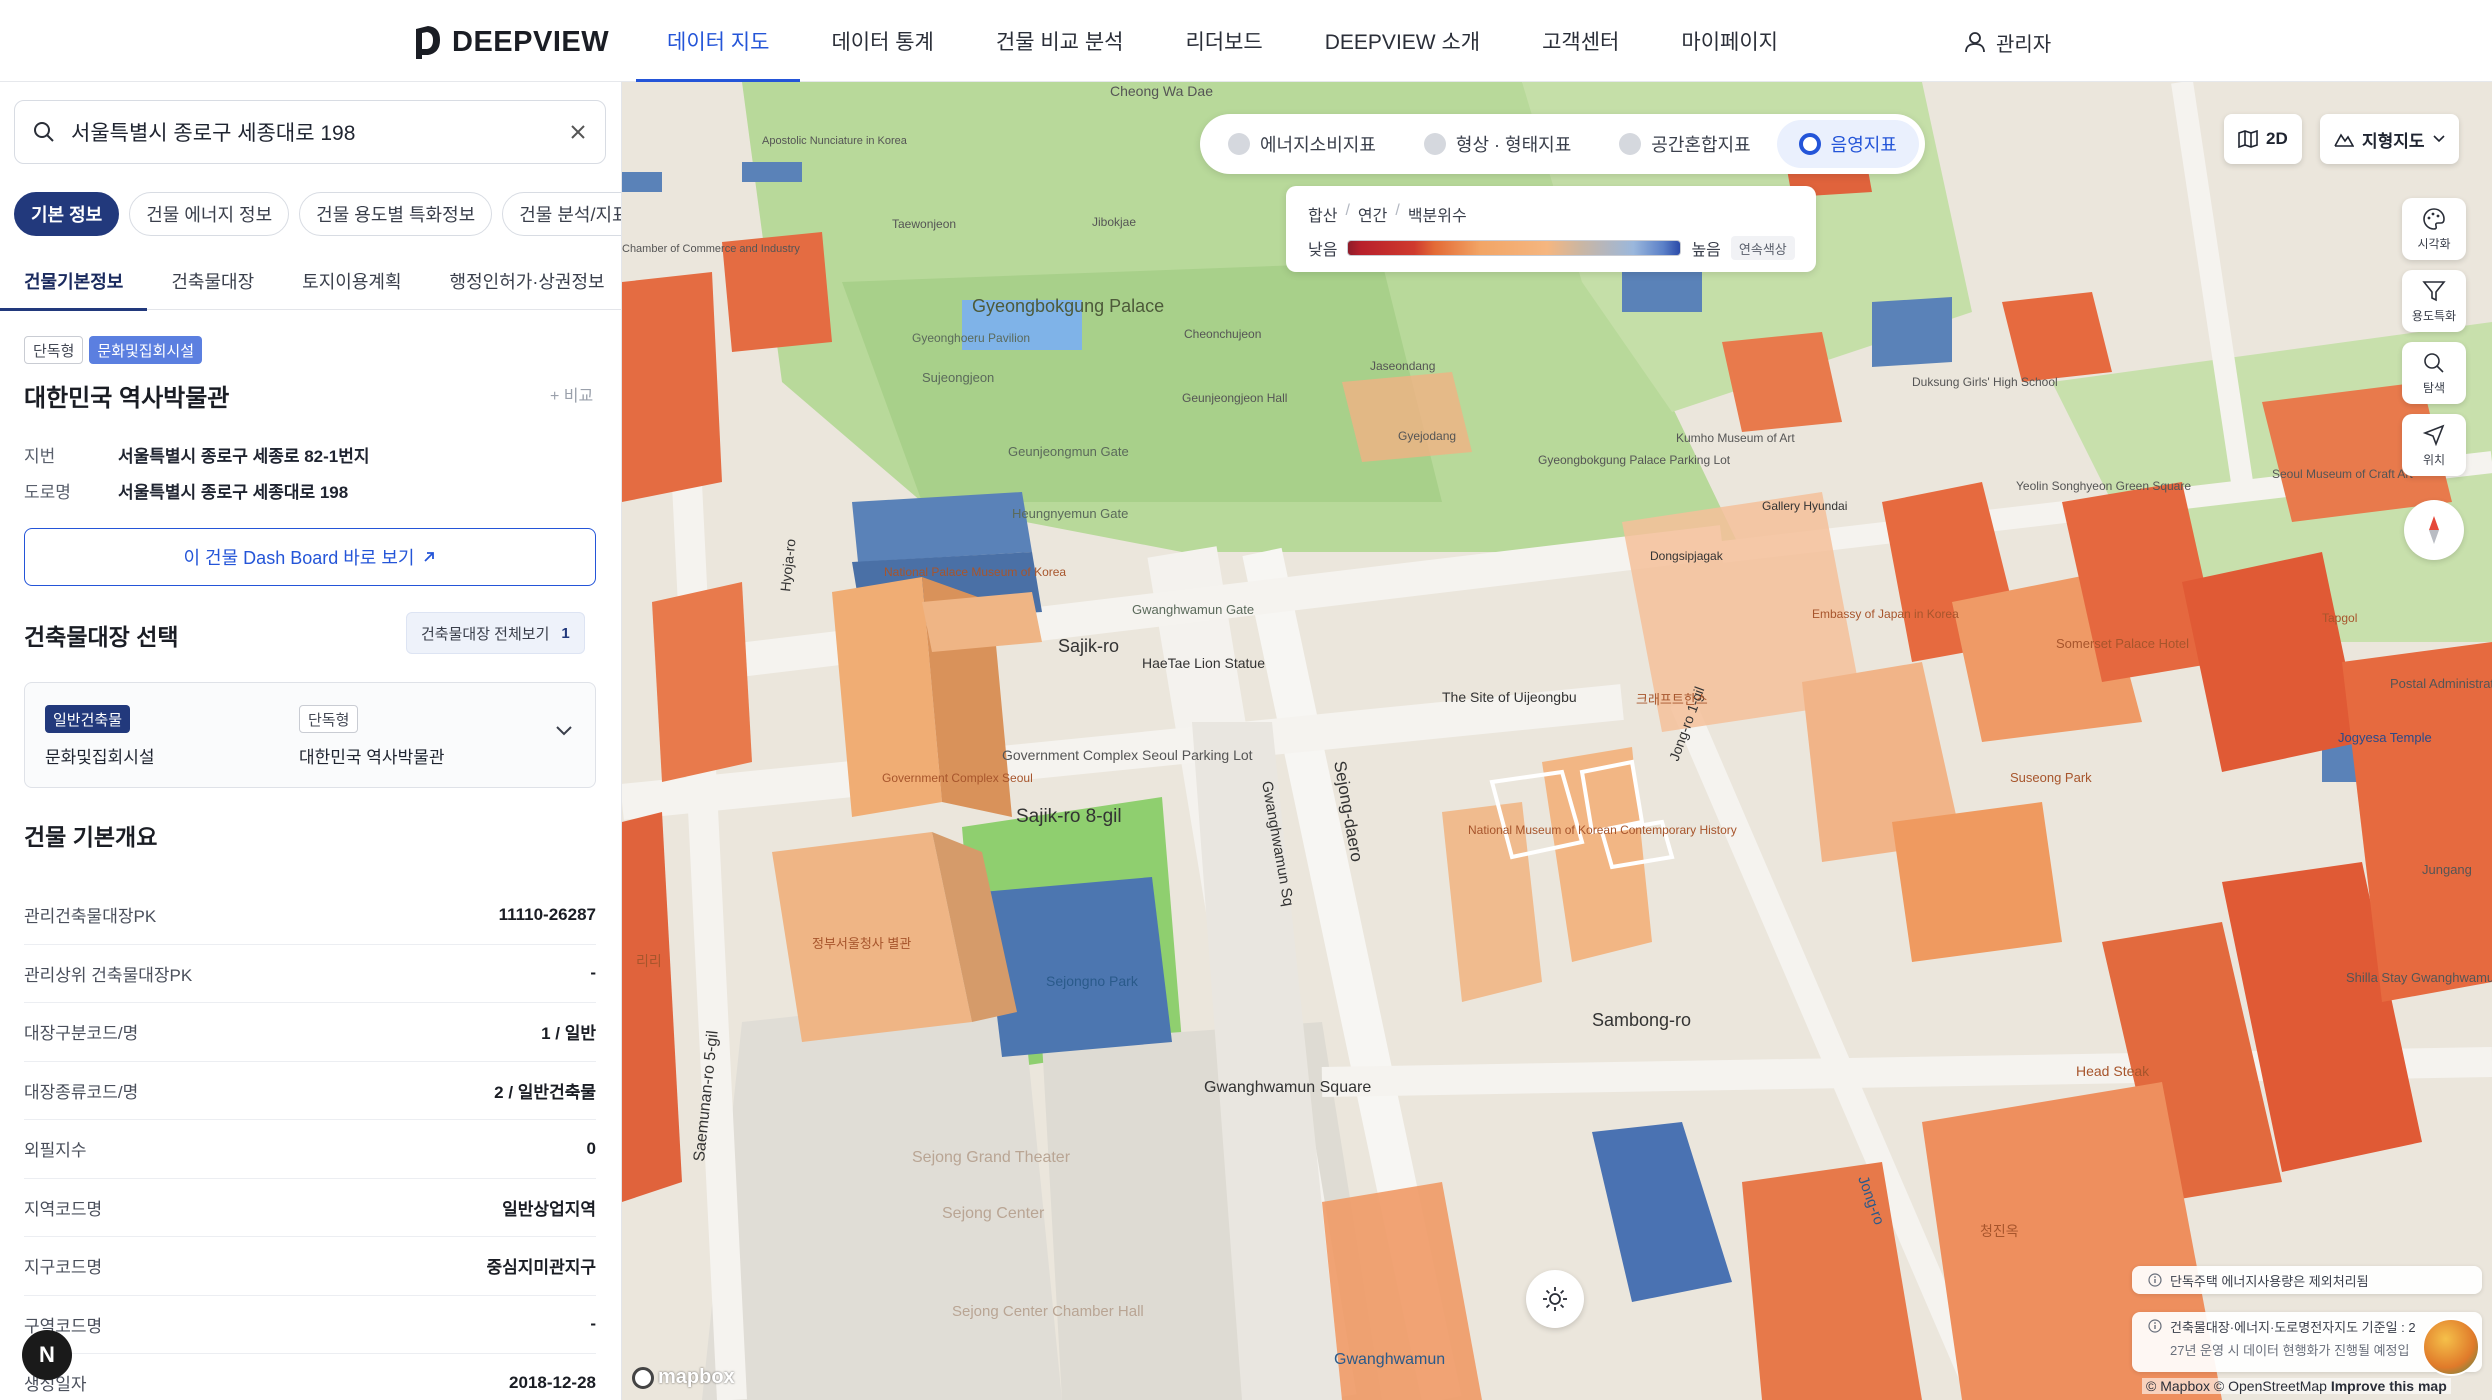 This screenshot has height=1400, width=2492. I want to click on legend-mode-chip: 연속색상, so click(1762, 248).